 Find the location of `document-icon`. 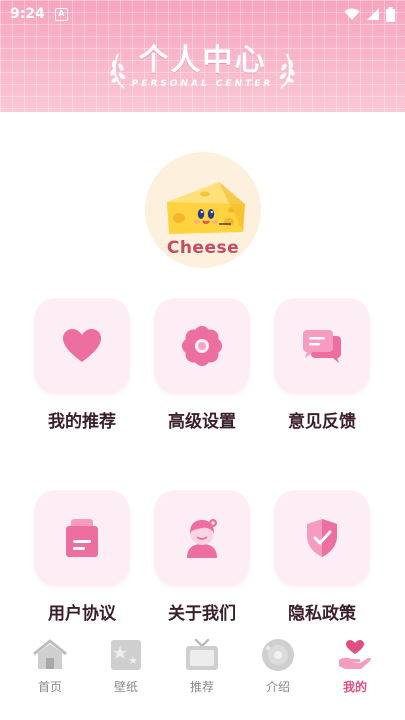

document-icon is located at coordinates (82, 538).